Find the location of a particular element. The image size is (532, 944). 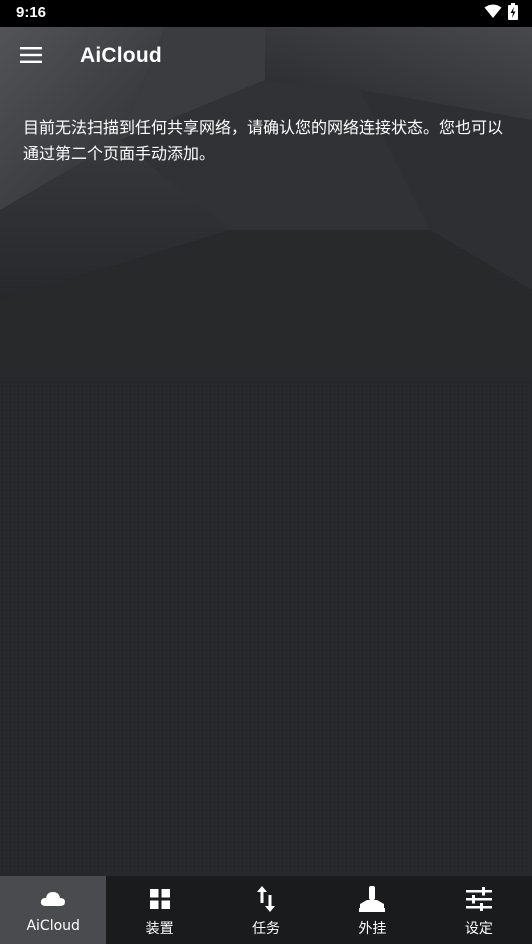

bottom-nav: AiCloud 装置 任务 外挂 设定 is located at coordinates (266, 910).